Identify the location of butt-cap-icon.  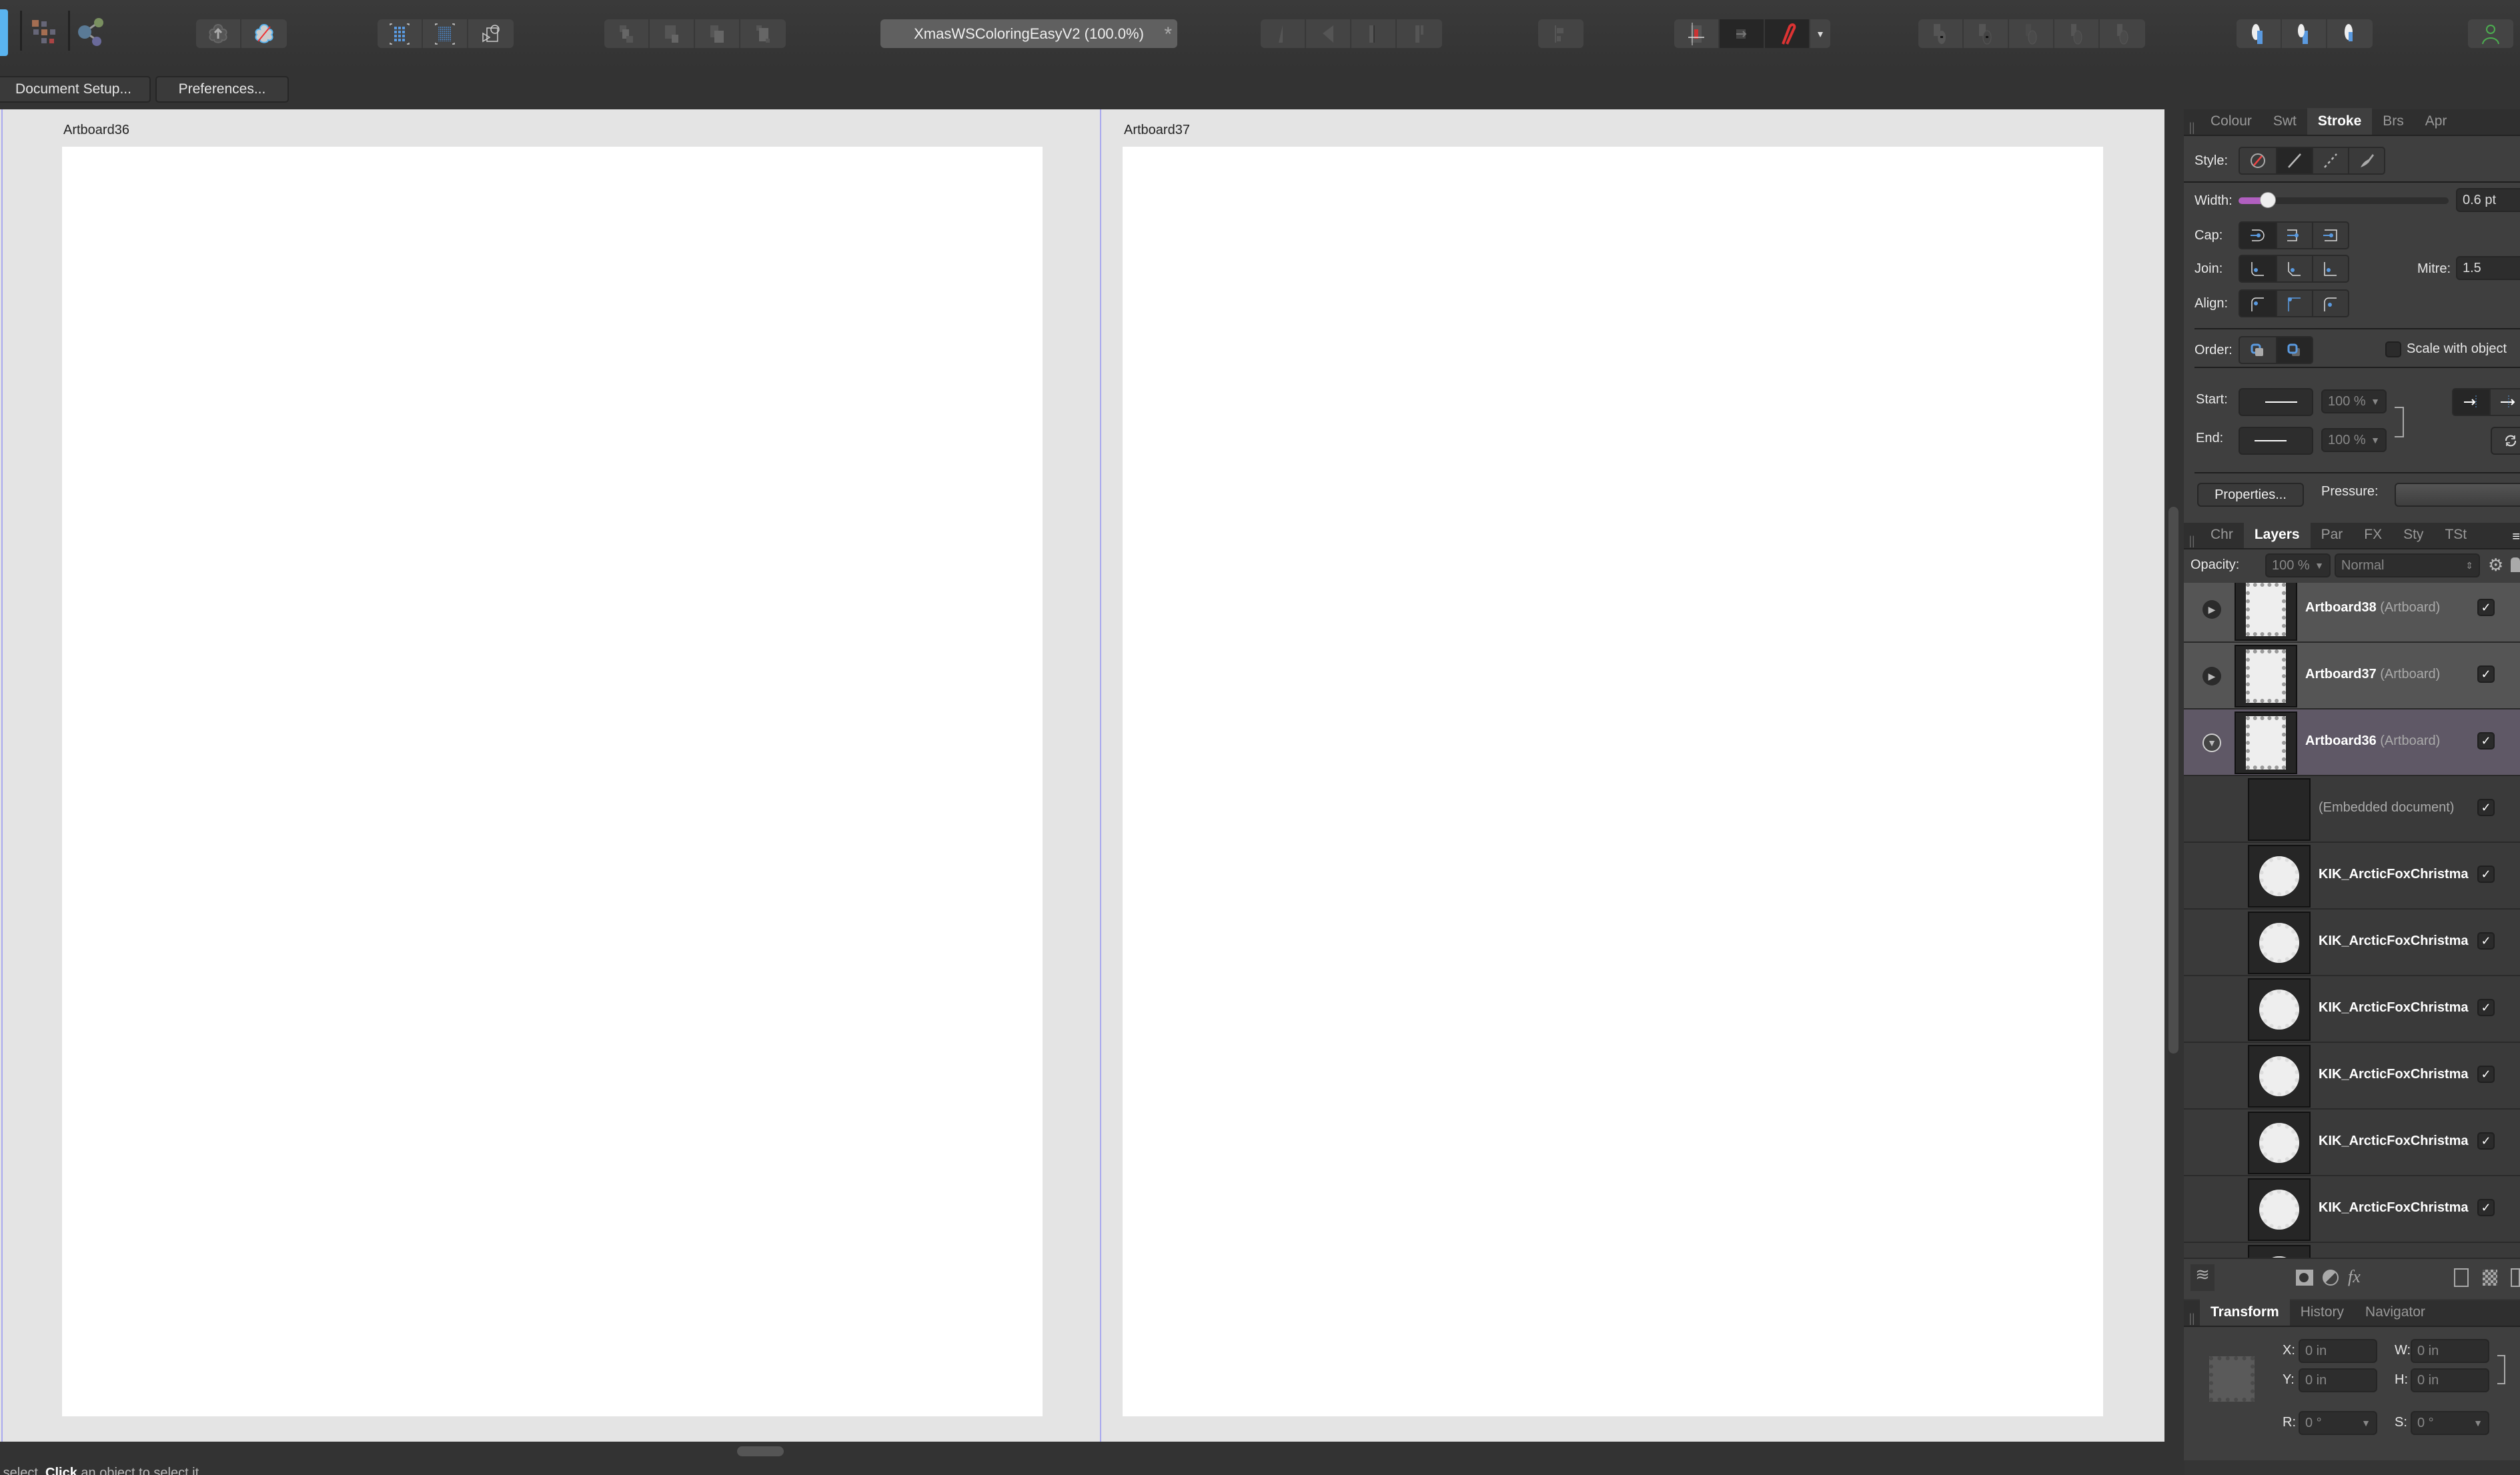
(2294, 235).